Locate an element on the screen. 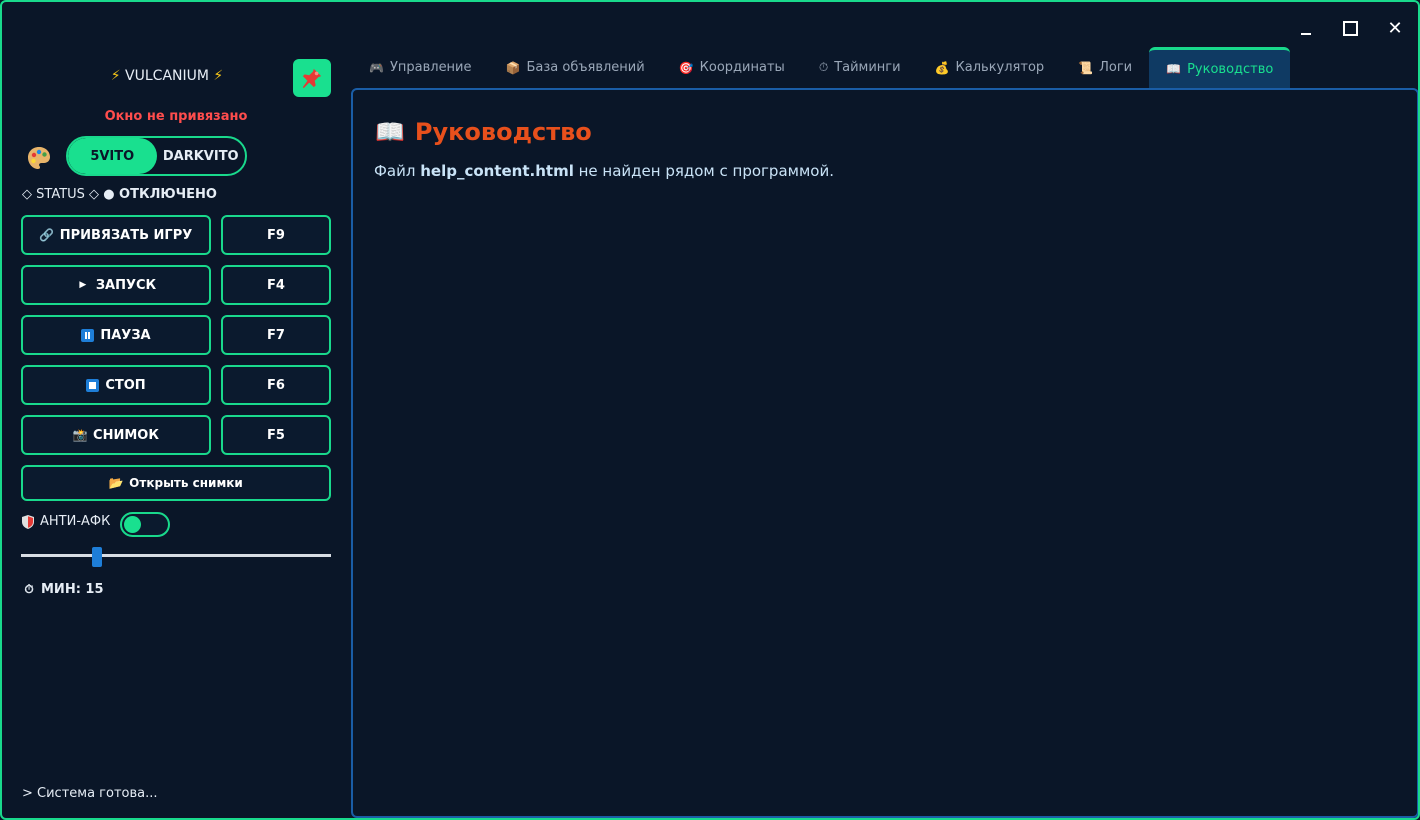  hotkey-snapshot-button: F5 is located at coordinates (276, 435).